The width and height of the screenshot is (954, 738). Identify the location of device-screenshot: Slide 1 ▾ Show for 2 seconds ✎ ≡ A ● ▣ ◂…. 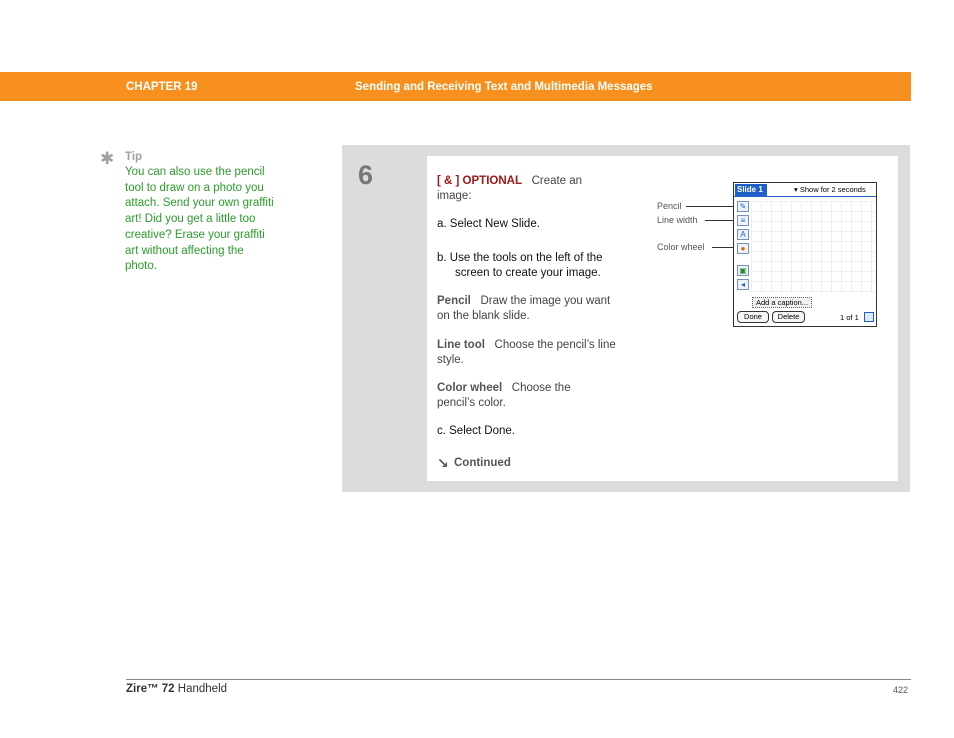
(805, 254).